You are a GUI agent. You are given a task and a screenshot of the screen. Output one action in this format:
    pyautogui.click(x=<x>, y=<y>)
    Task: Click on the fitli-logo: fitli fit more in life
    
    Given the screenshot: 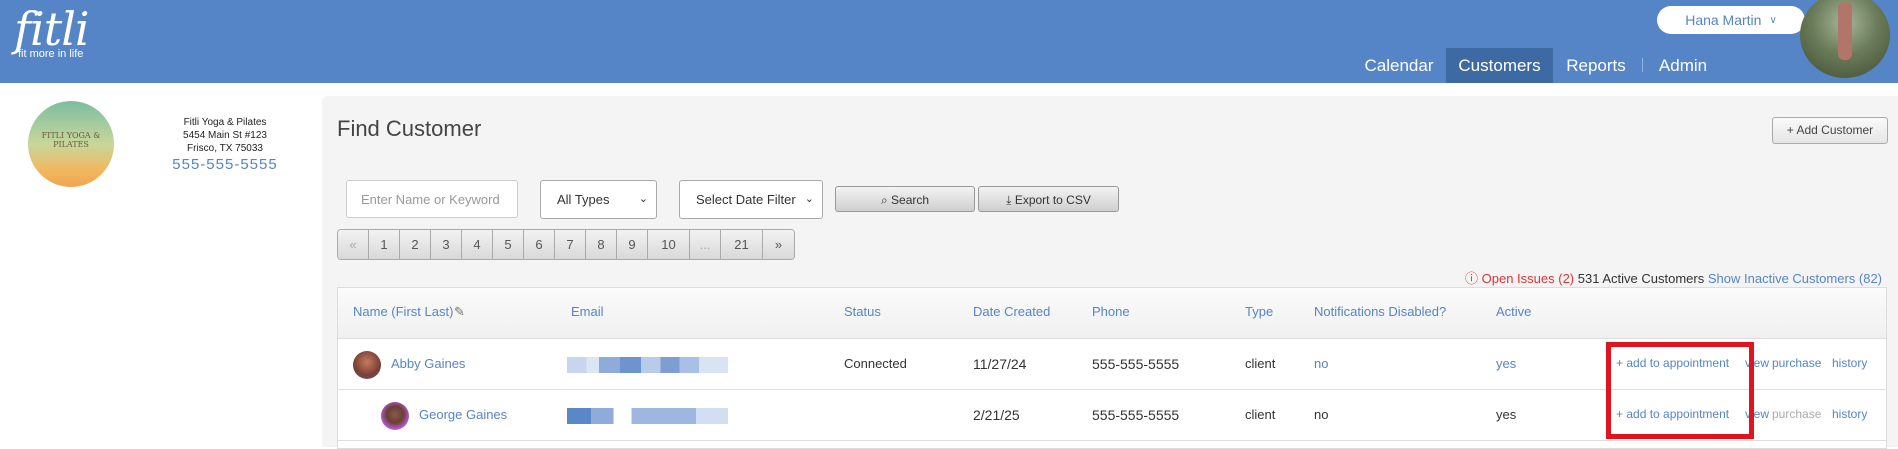 What is the action you would take?
    pyautogui.click(x=52, y=31)
    